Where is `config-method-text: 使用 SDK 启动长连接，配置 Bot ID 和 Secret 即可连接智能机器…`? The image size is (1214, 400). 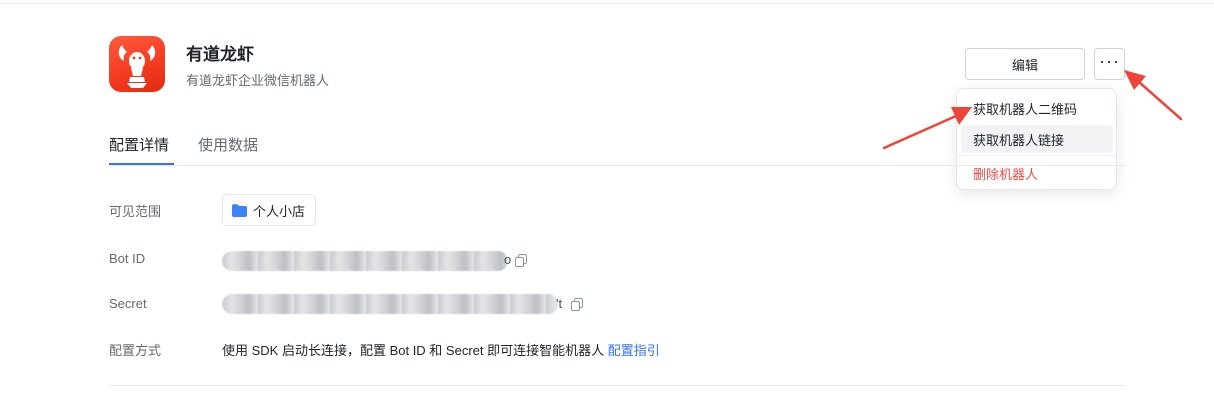 config-method-text: 使用 SDK 启动长连接，配置 Bot ID 和 Secret 即可连接智能机器… is located at coordinates (413, 350).